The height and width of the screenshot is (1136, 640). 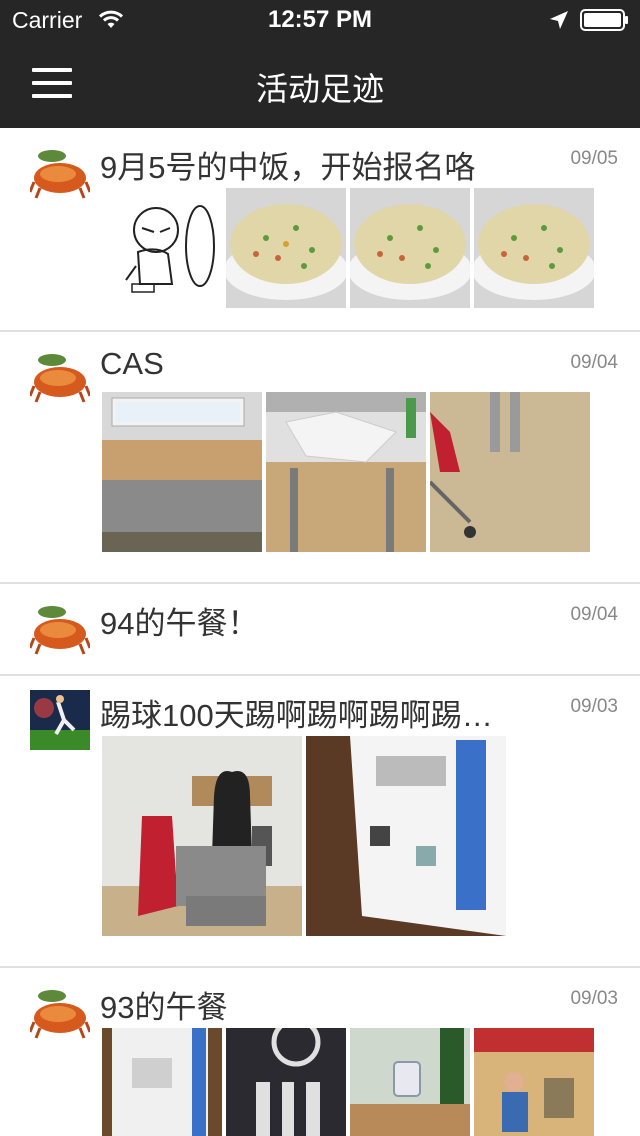 What do you see at coordinates (310, 712) in the screenshot?
I see `feed-item-title: 踢球100天踢啊踢啊踢啊踢啊踢啊踢` at bounding box center [310, 712].